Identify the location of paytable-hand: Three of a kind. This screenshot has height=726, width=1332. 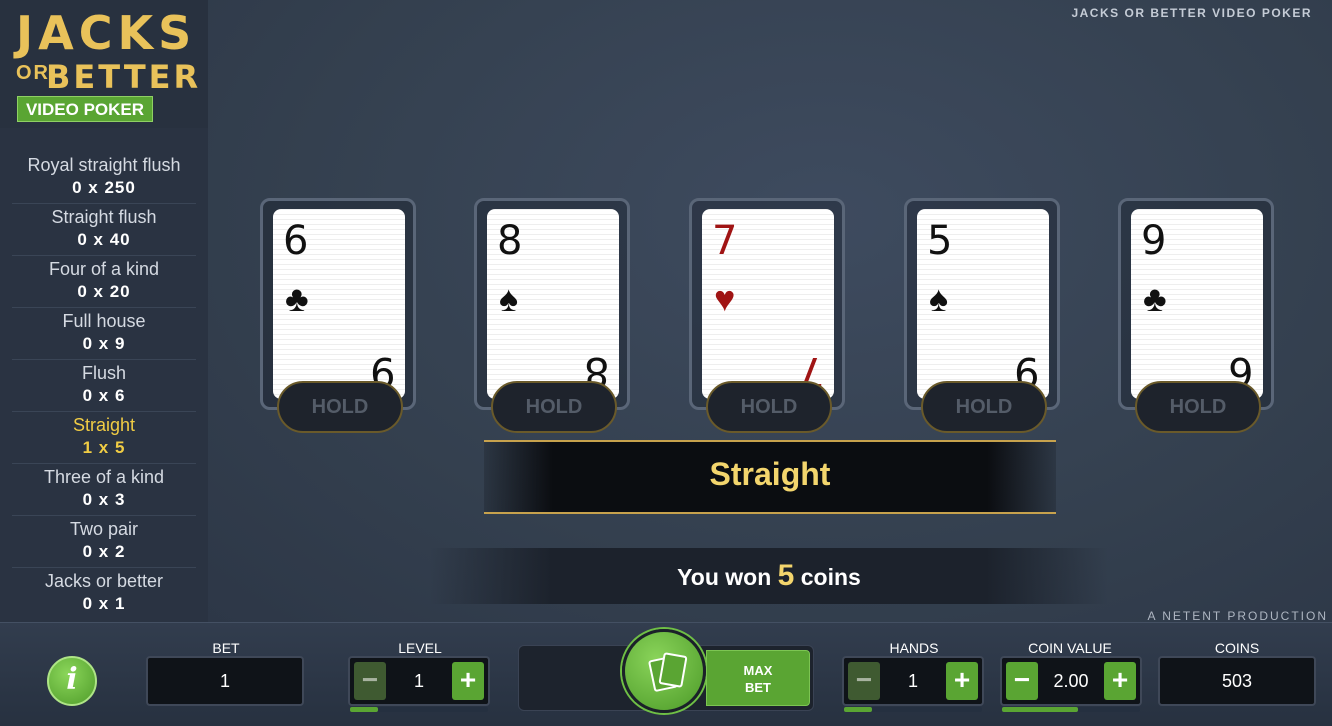
(104, 477).